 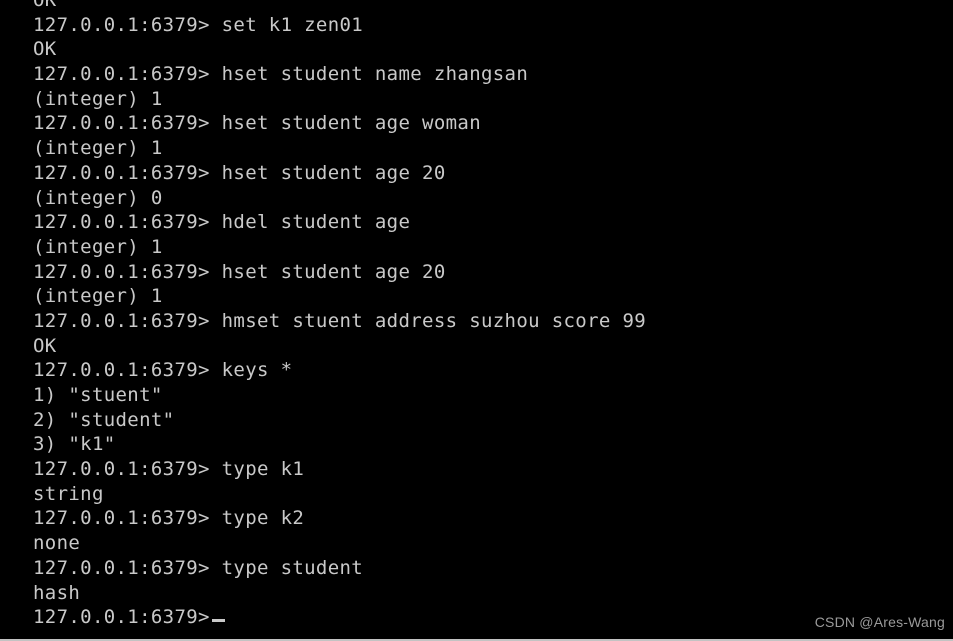 What do you see at coordinates (104, 419) in the screenshot?
I see `terminal-output-line: 2) "student"` at bounding box center [104, 419].